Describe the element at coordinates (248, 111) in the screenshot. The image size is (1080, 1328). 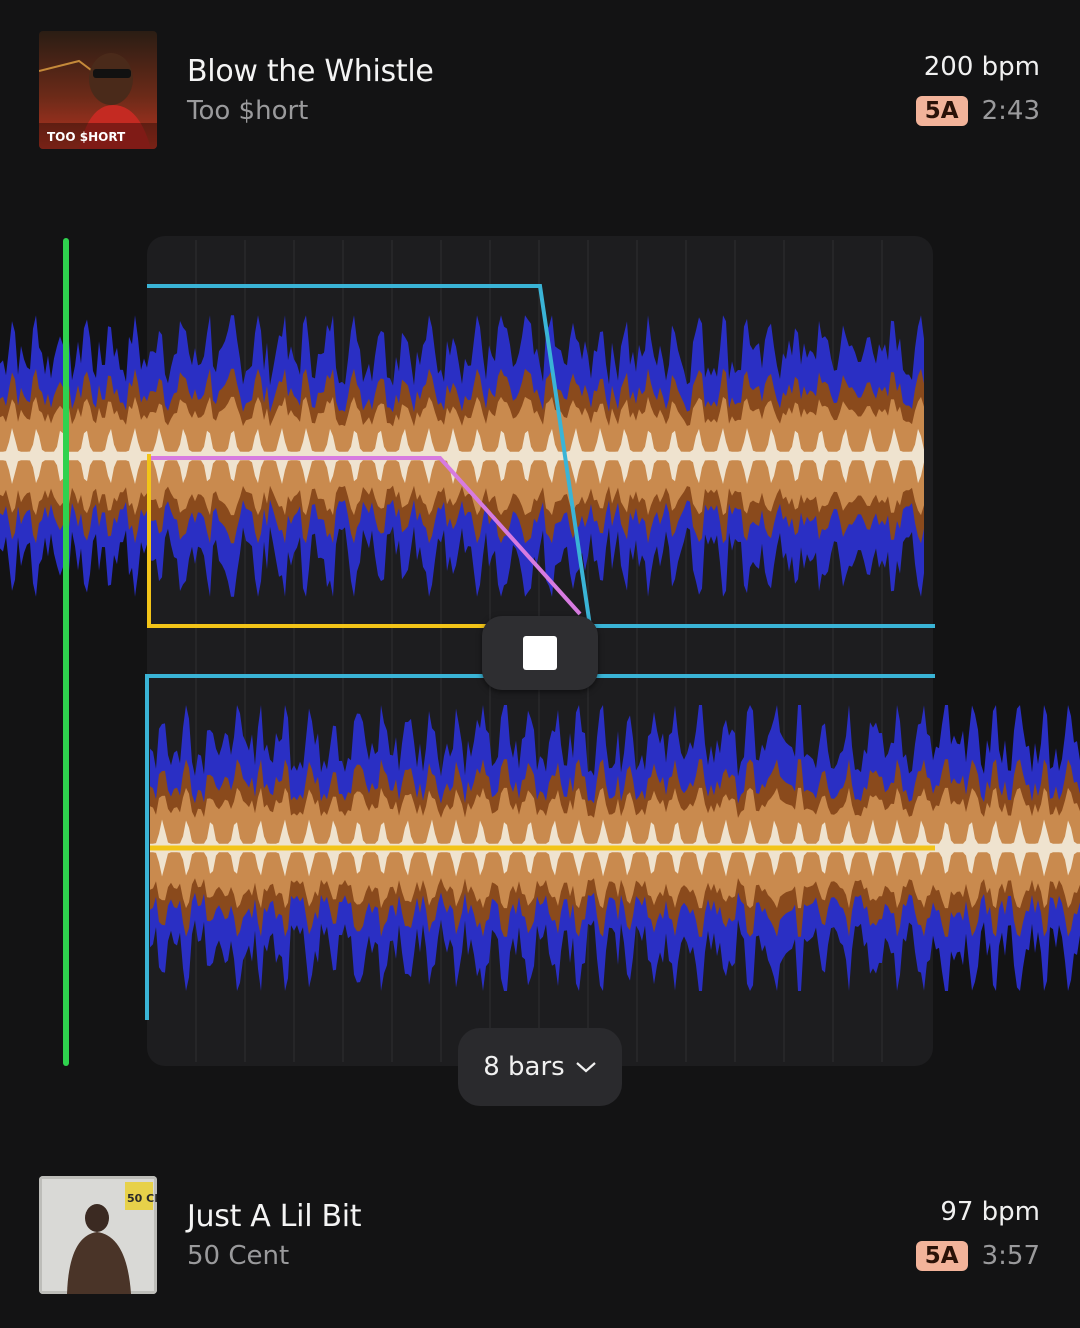
I see `deck-a-artist: Too $hort` at that location.